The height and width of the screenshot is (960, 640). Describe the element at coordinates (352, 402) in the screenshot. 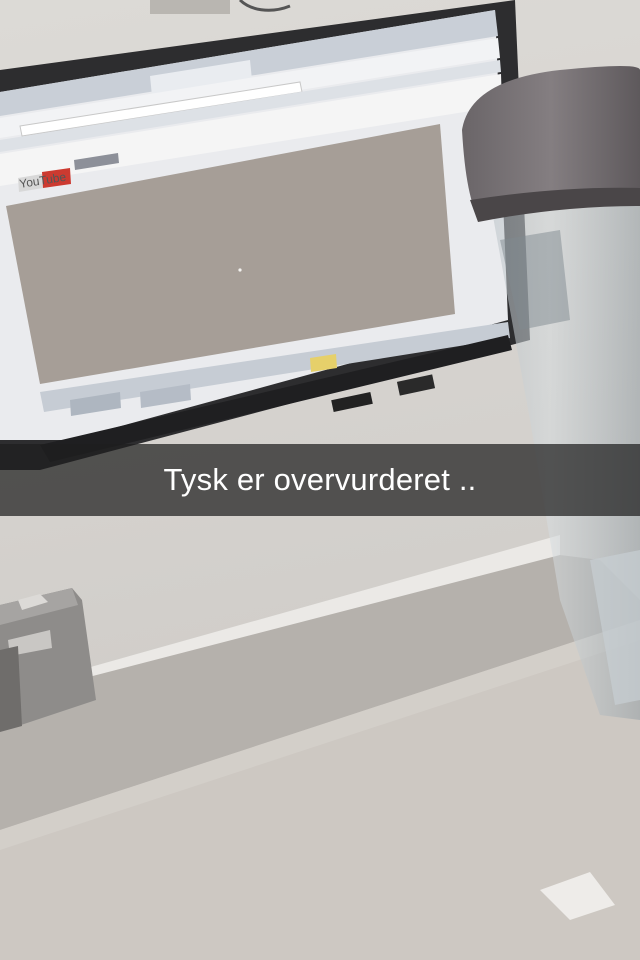

I see `webcam-device` at that location.